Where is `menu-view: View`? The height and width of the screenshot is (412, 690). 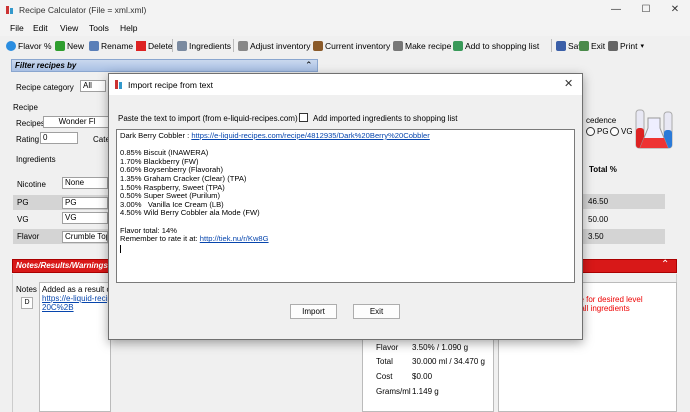
menu-view: View is located at coordinates (69, 28).